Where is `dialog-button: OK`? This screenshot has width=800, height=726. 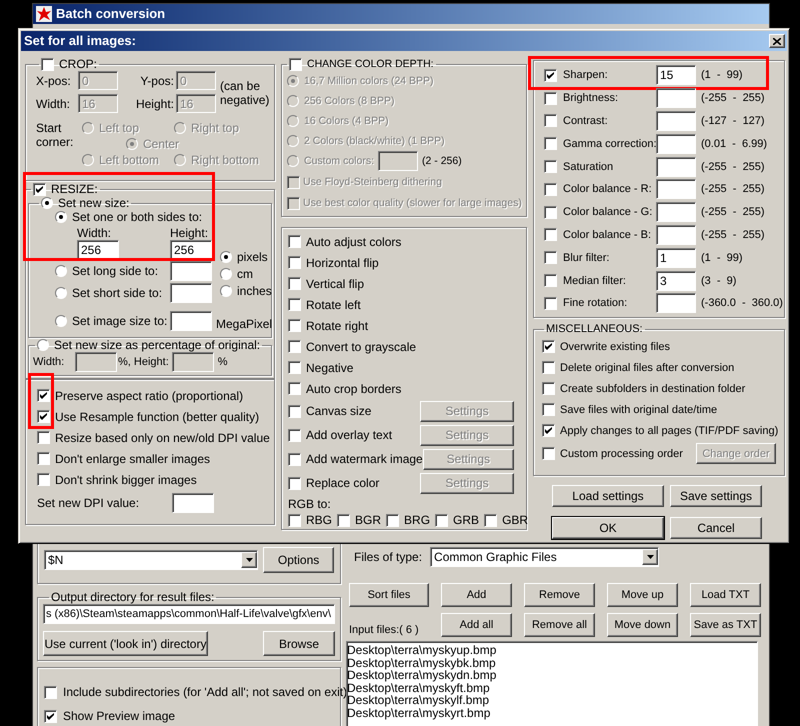
dialog-button: OK is located at coordinates (608, 528).